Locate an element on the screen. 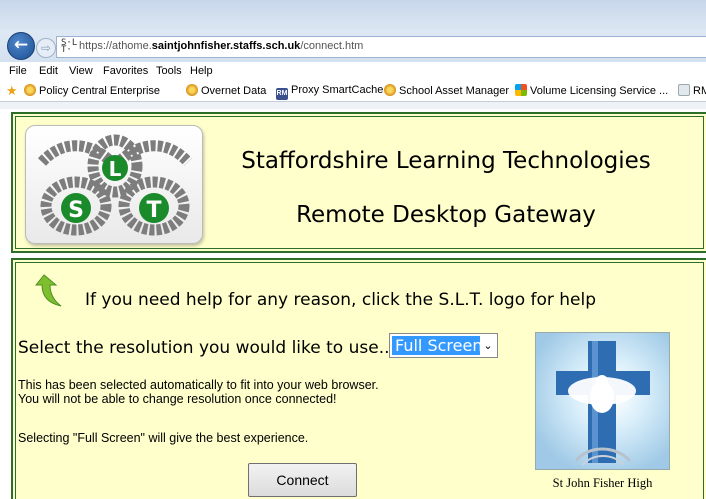  forward-button: ⇨ is located at coordinates (46, 48).